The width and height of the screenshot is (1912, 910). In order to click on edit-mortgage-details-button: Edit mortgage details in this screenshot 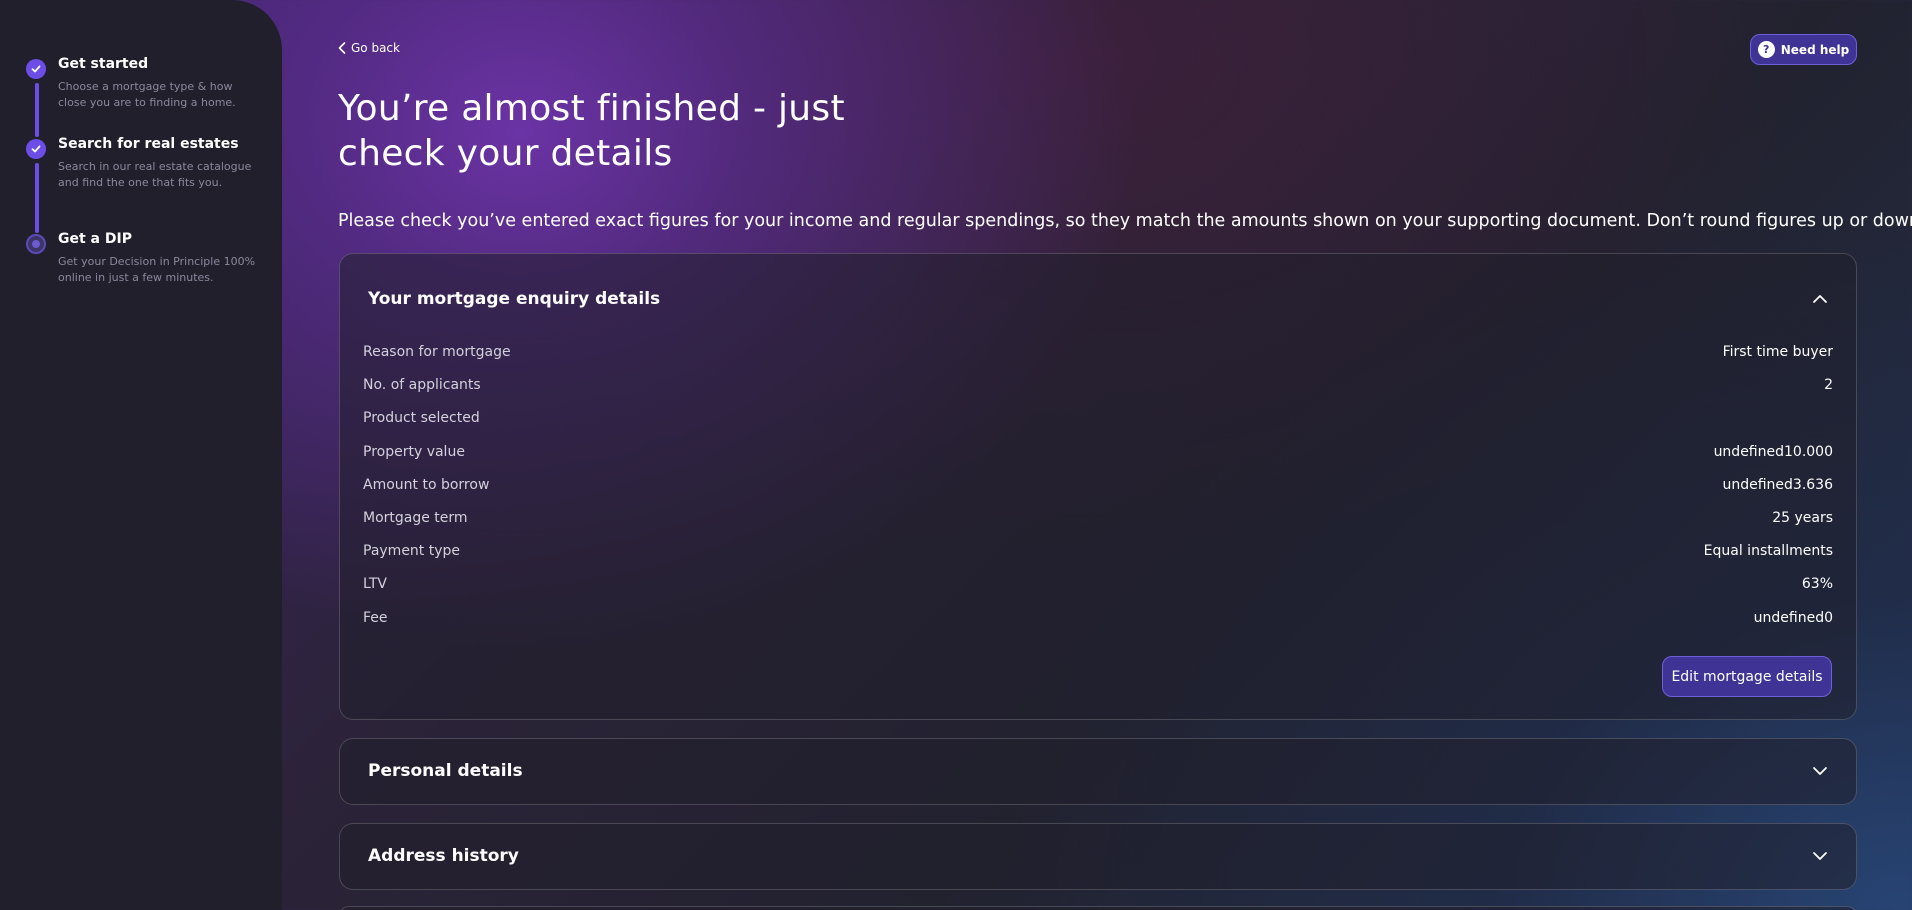, I will do `click(1747, 676)`.